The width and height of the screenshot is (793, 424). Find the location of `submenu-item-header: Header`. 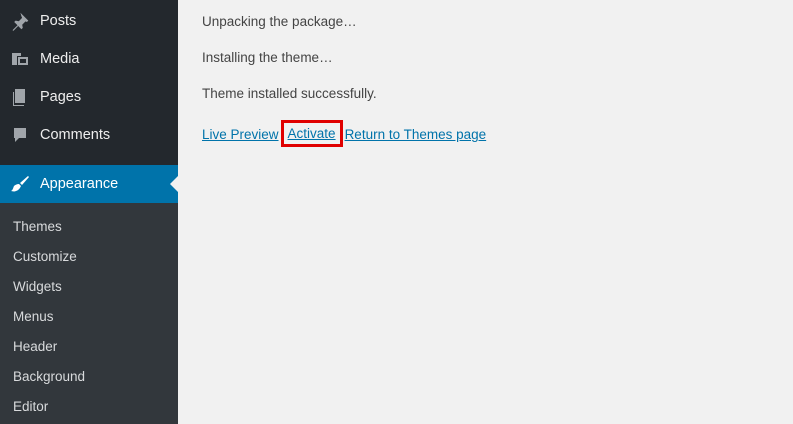

submenu-item-header: Header is located at coordinates (35, 346).